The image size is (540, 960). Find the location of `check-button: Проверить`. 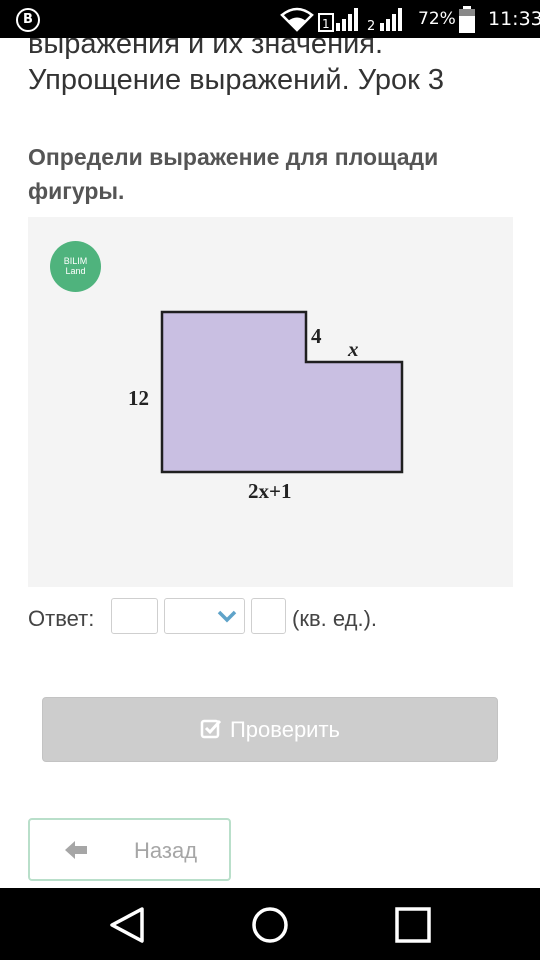

check-button: Проверить is located at coordinates (270, 729).